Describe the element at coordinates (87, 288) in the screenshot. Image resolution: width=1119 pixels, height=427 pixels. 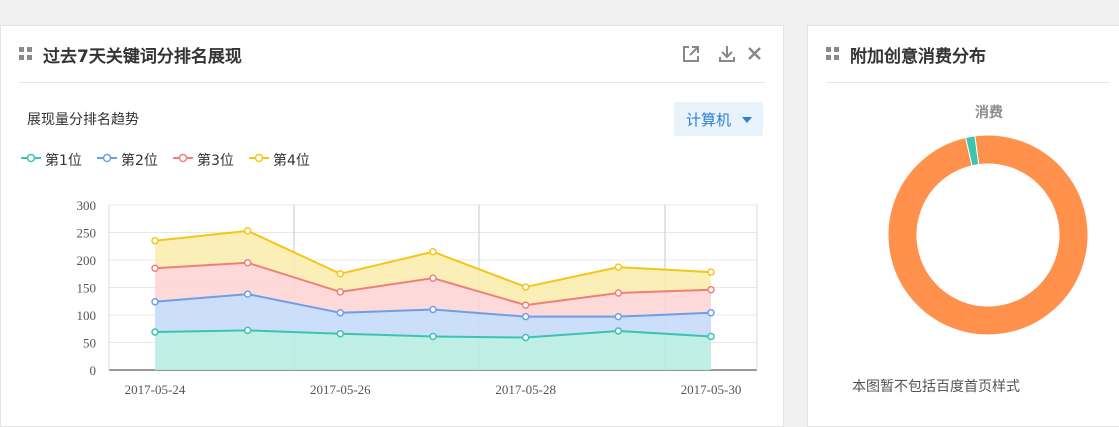
I see `y-tick-label: 150` at that location.